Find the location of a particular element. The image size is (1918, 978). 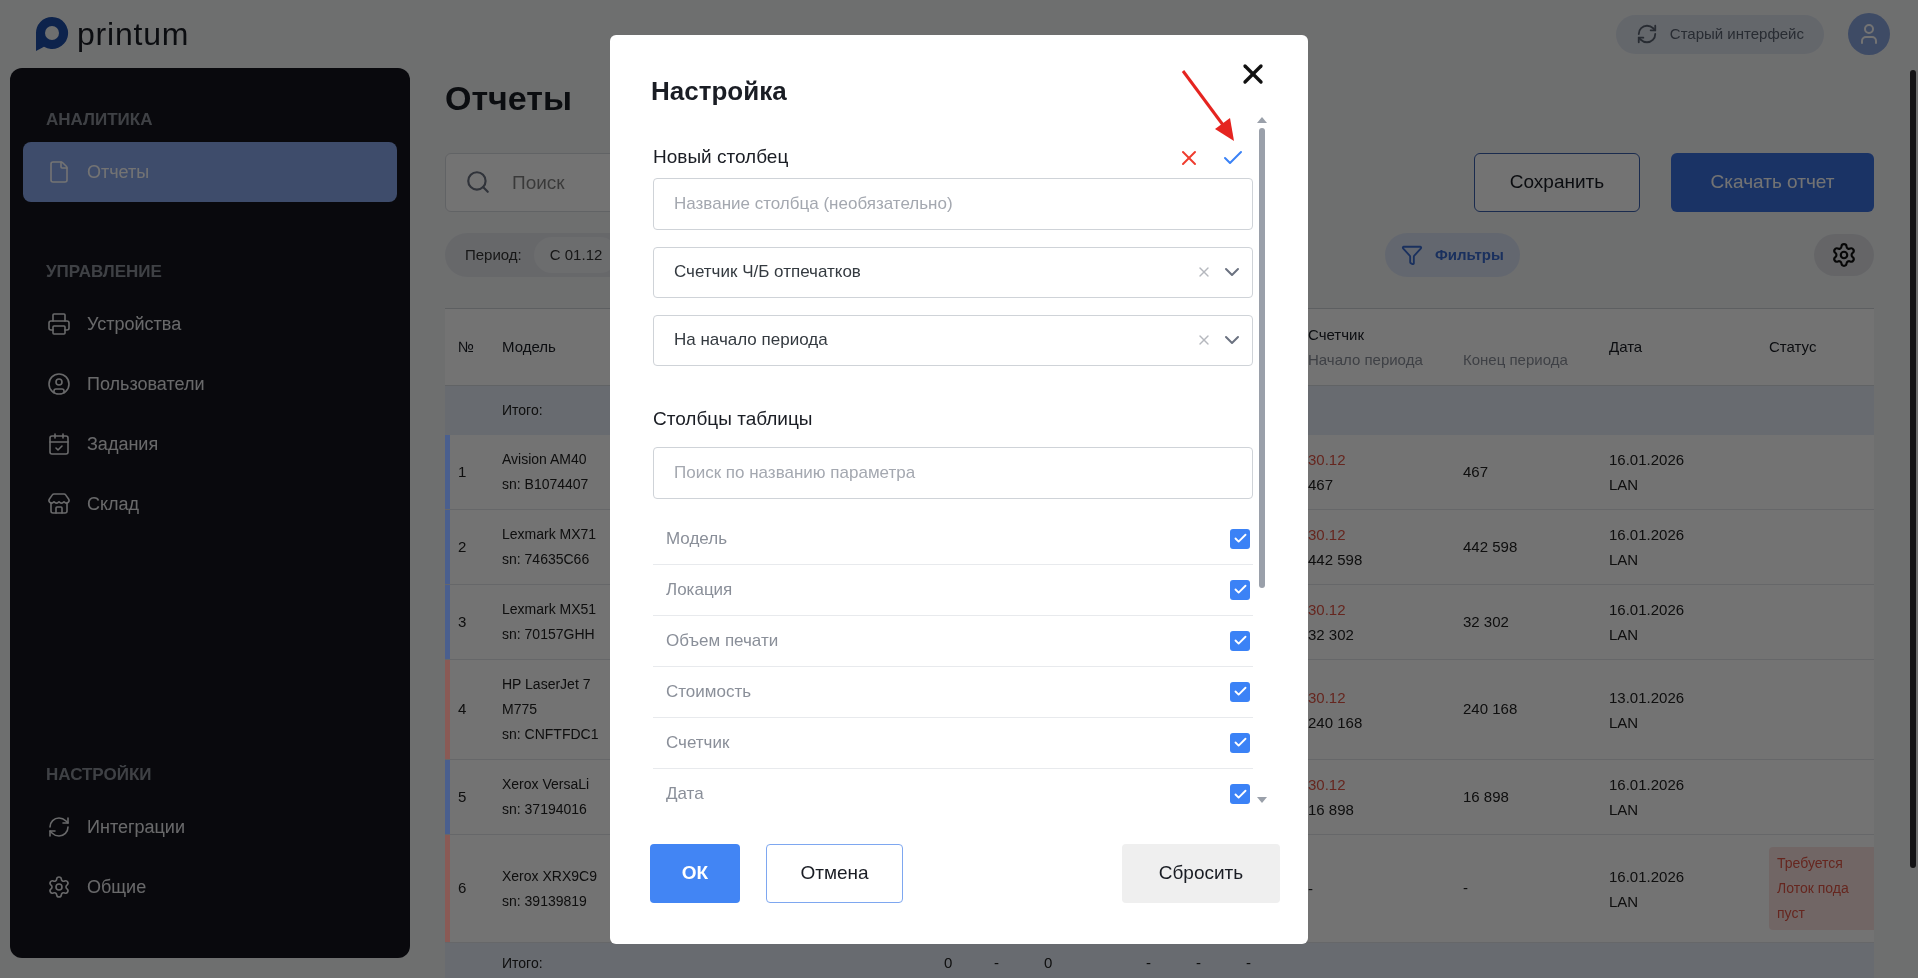

column-option: Локация is located at coordinates (953, 590).